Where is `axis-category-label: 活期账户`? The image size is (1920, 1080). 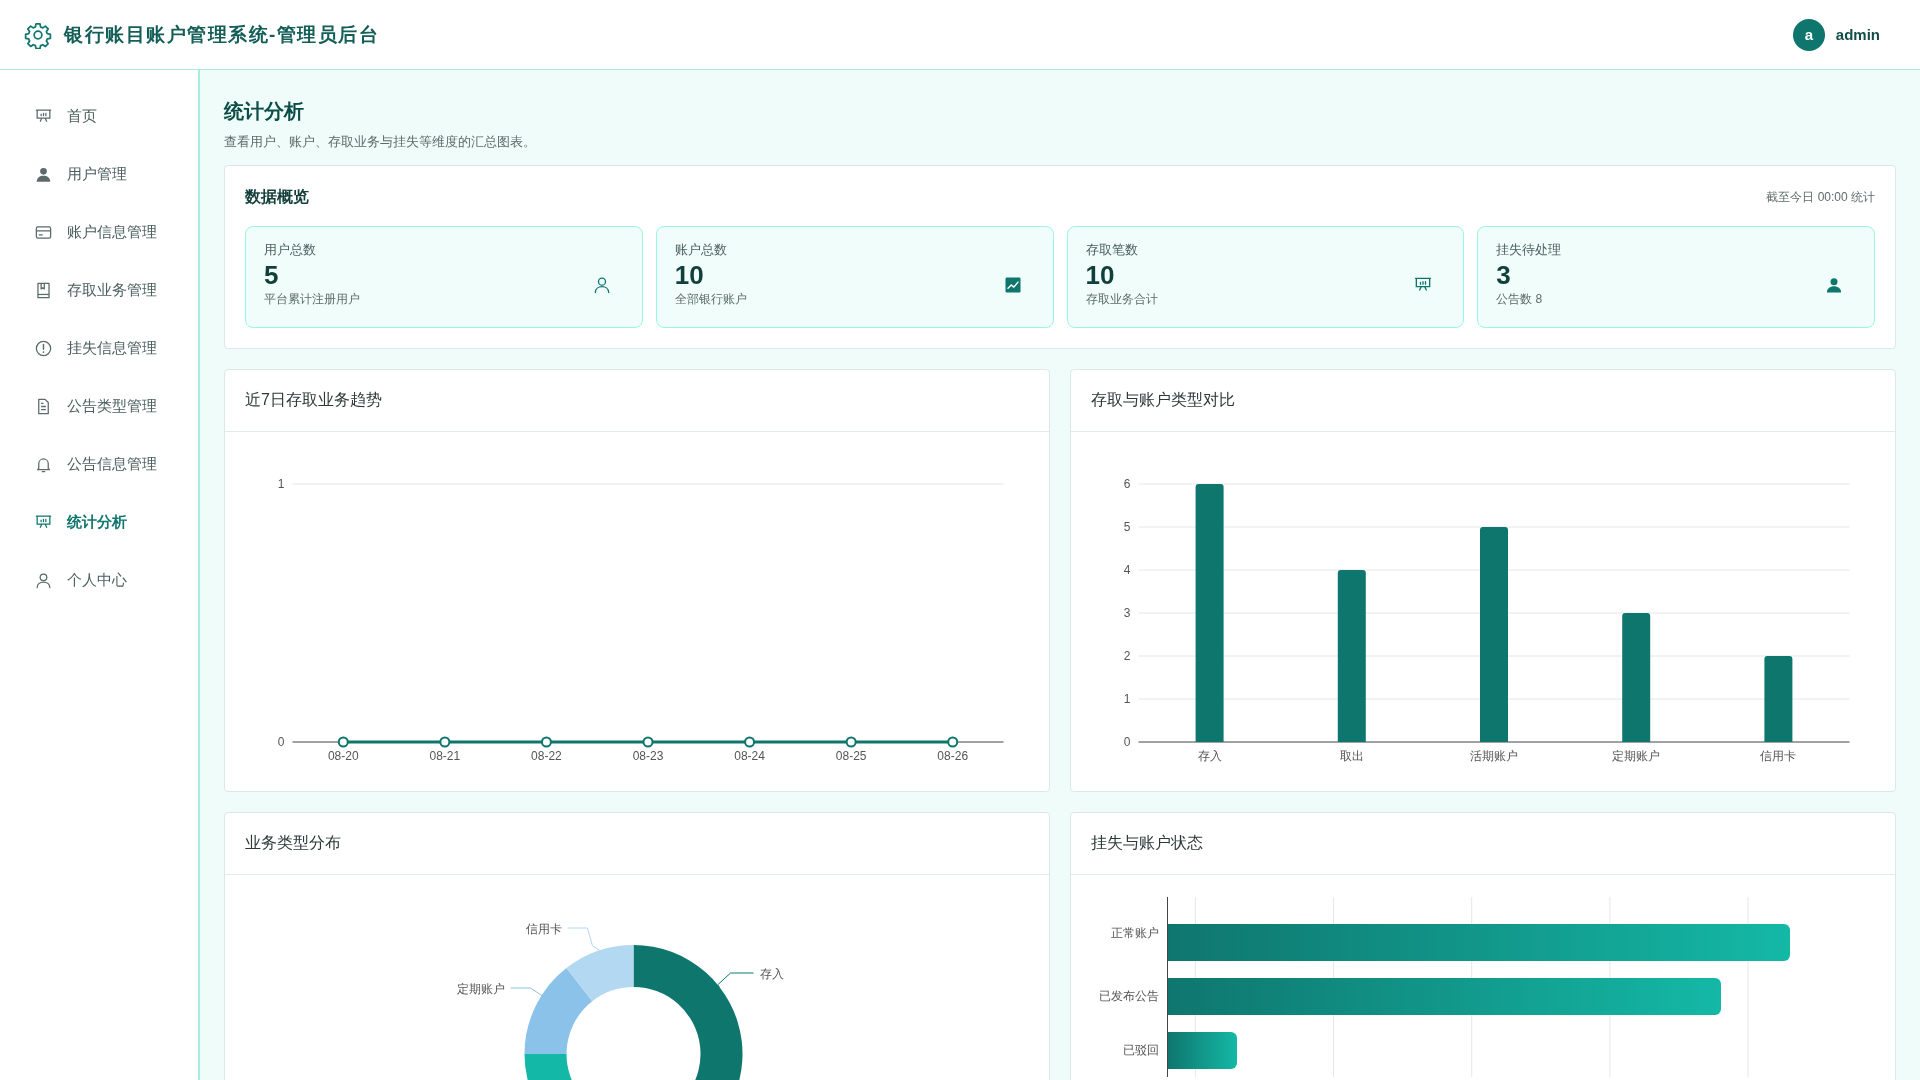
axis-category-label: 活期账户 is located at coordinates (1494, 756).